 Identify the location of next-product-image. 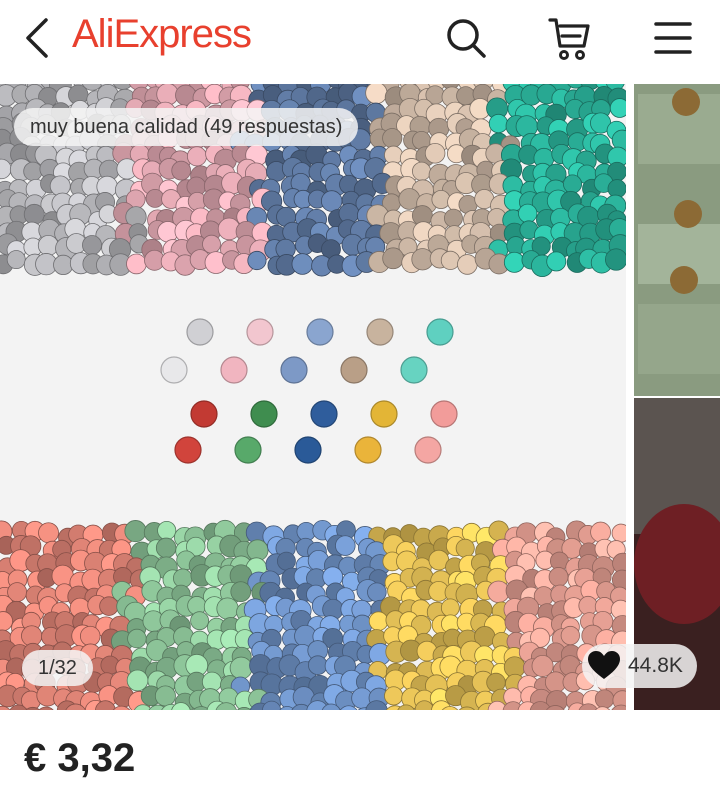
(677, 397).